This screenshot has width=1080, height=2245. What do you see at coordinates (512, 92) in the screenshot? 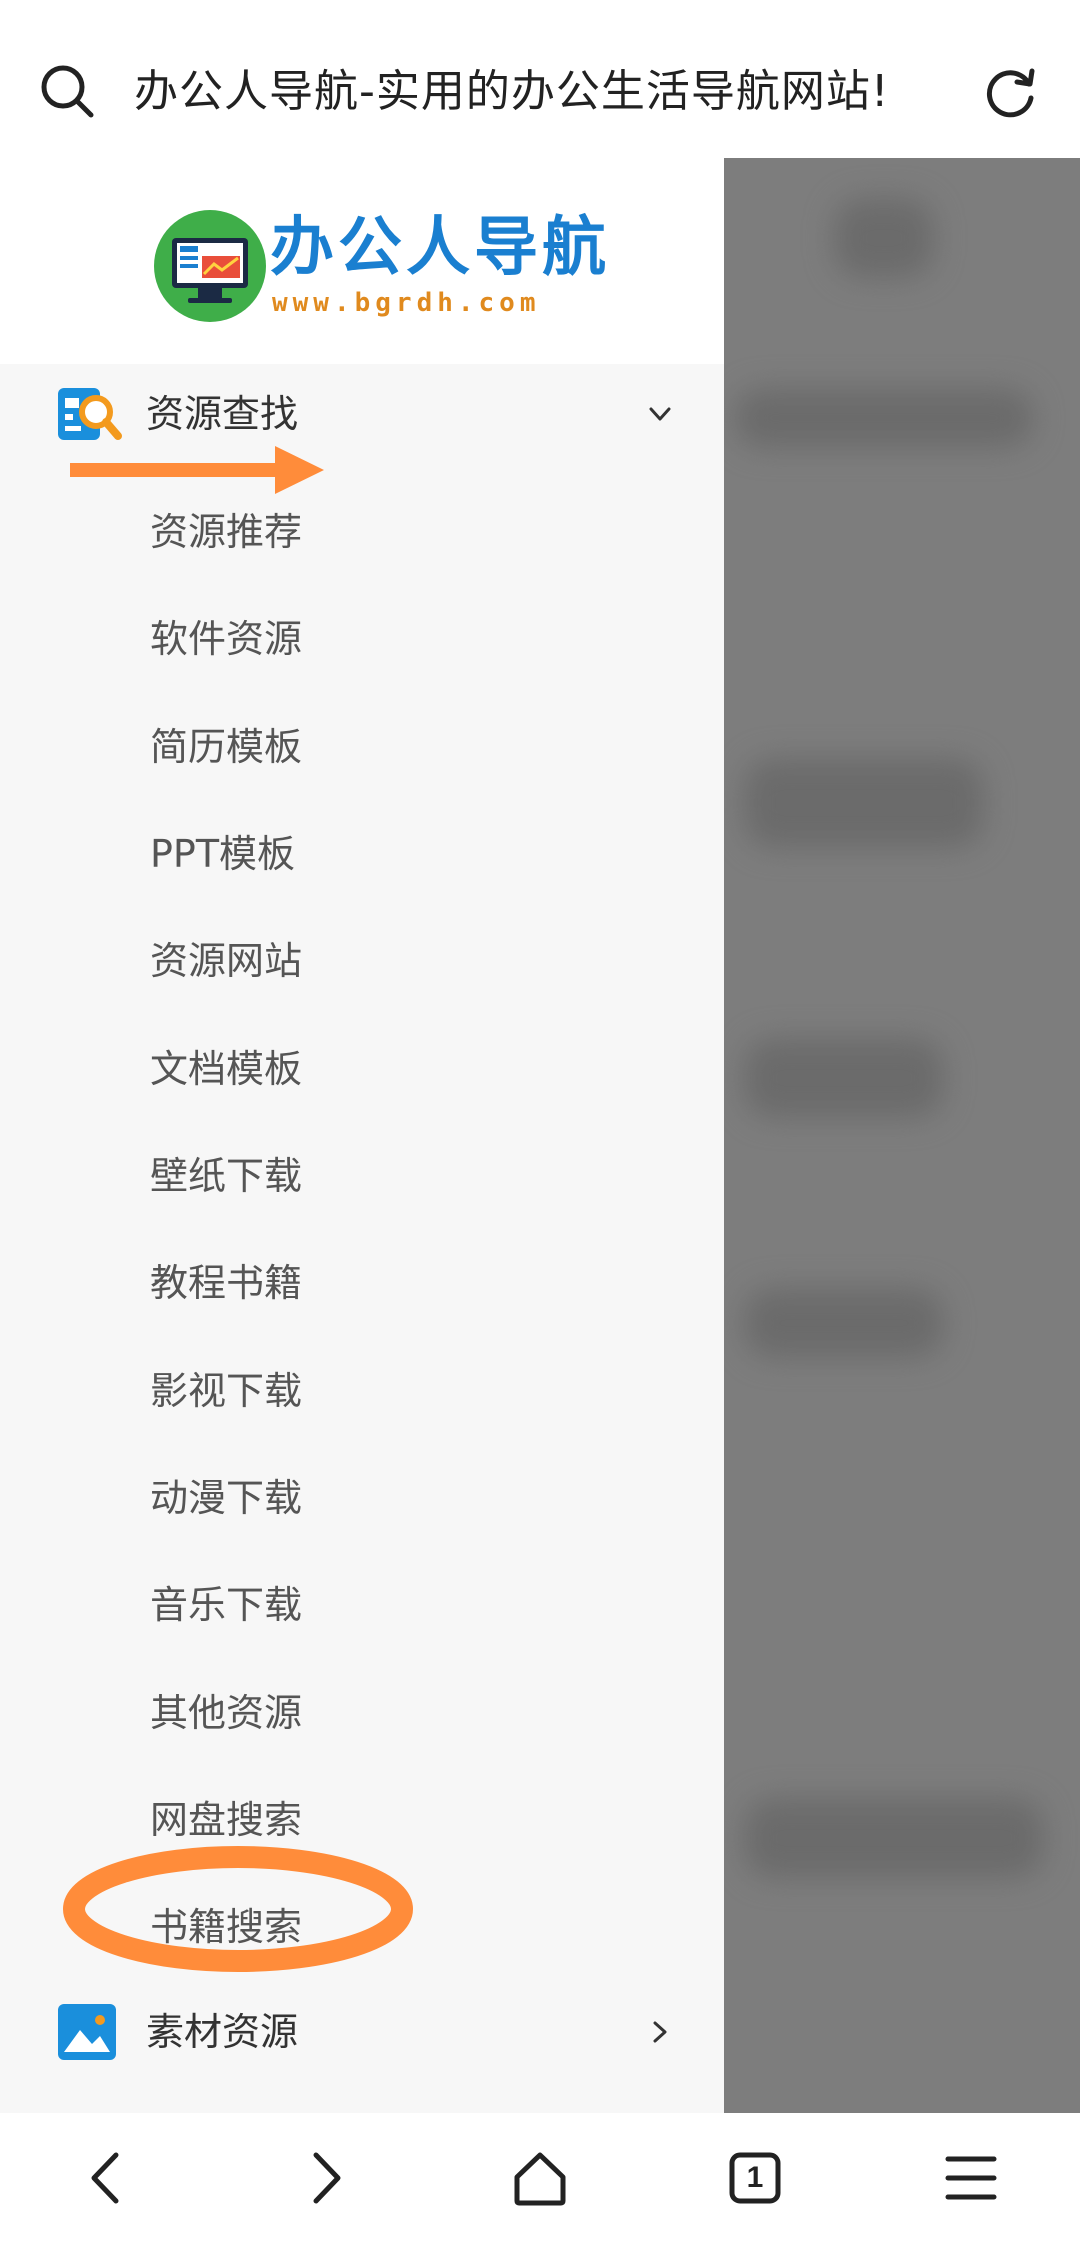
I see `page-title: 办公人导航-实用的办公生活导航网站!` at bounding box center [512, 92].